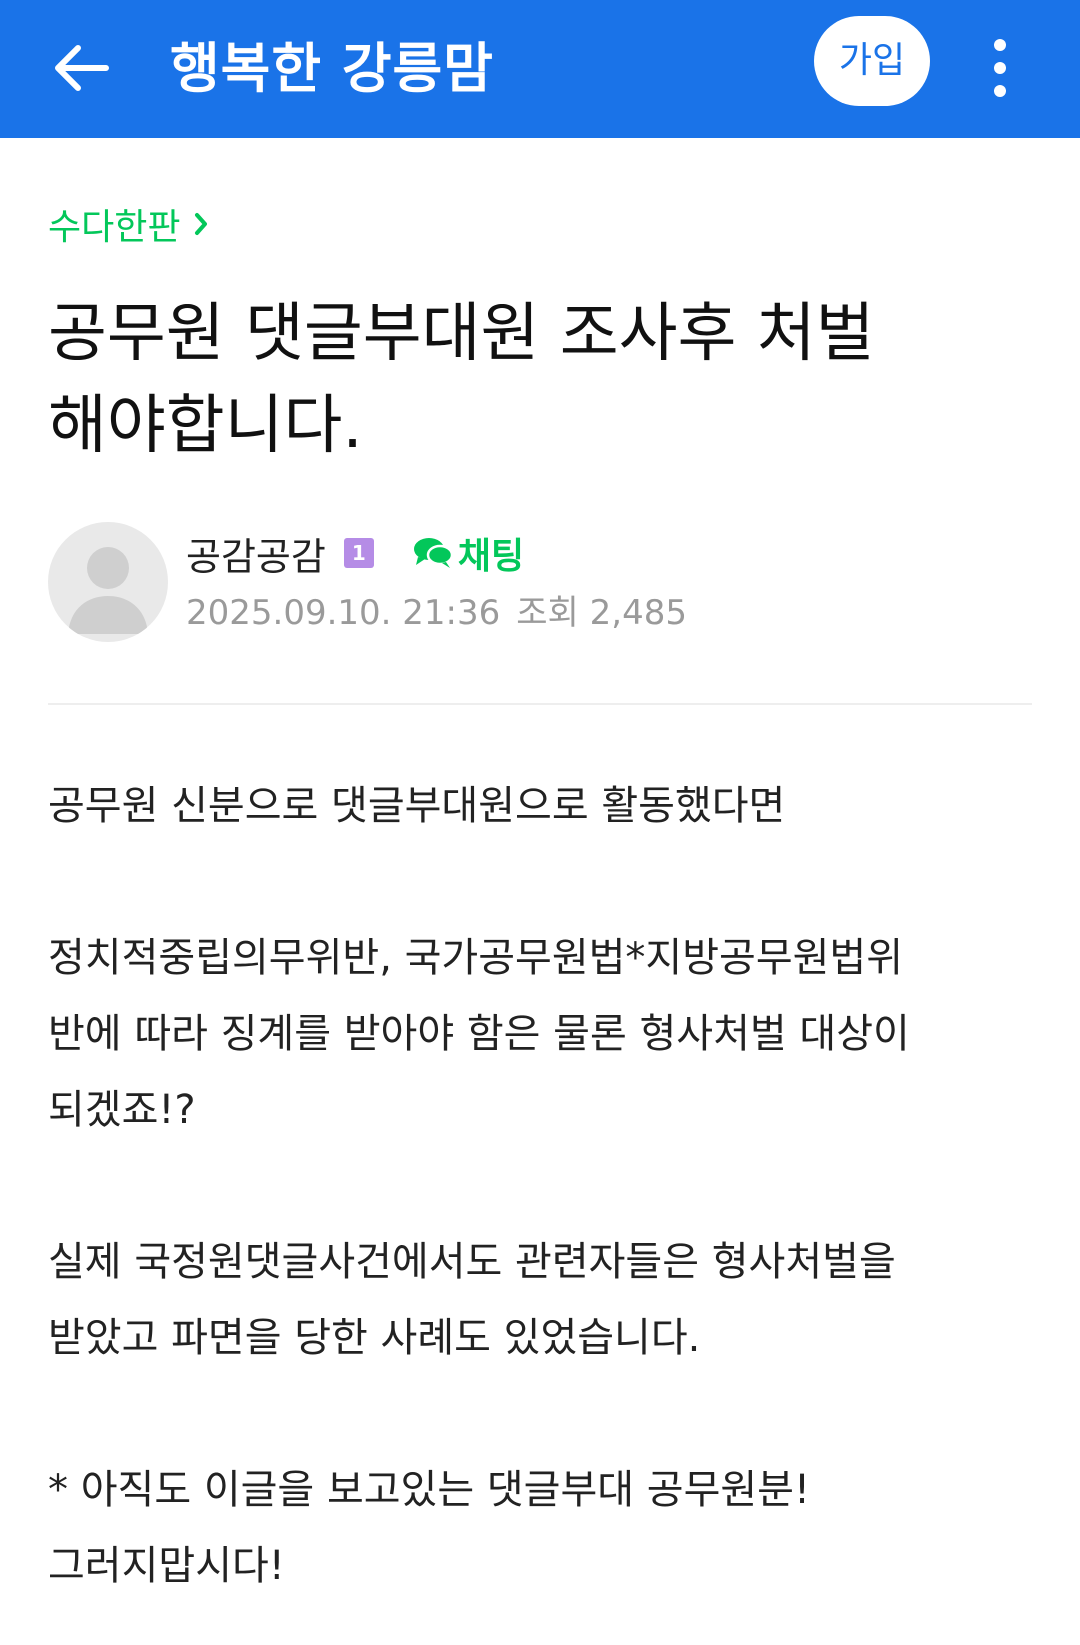  I want to click on post-title-line-1: 공무원 댓글부대원 조사후 처벌, so click(461, 334).